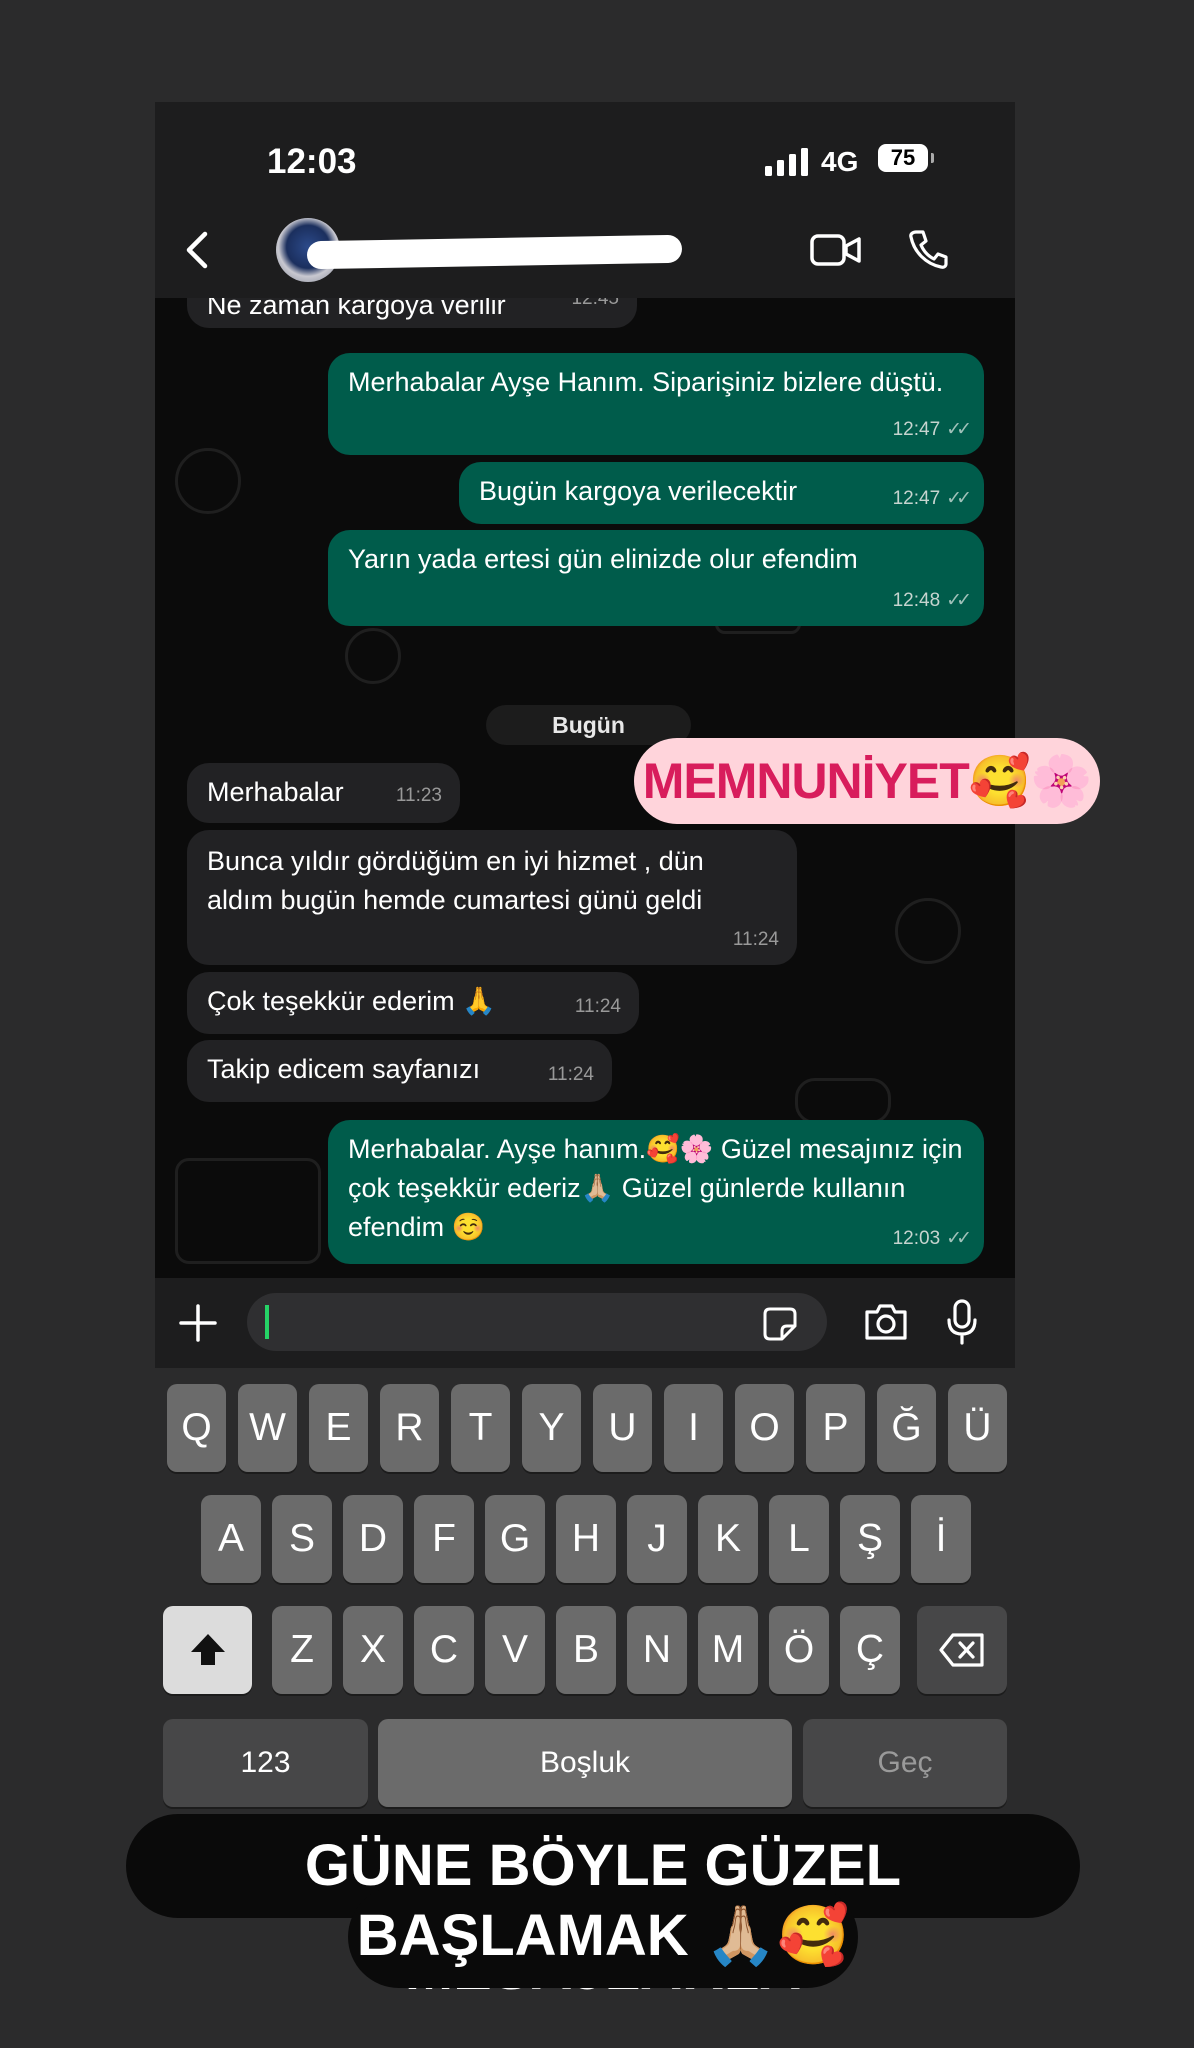 This screenshot has width=1194, height=2048. I want to click on shift-arrow-icon, so click(207, 1649).